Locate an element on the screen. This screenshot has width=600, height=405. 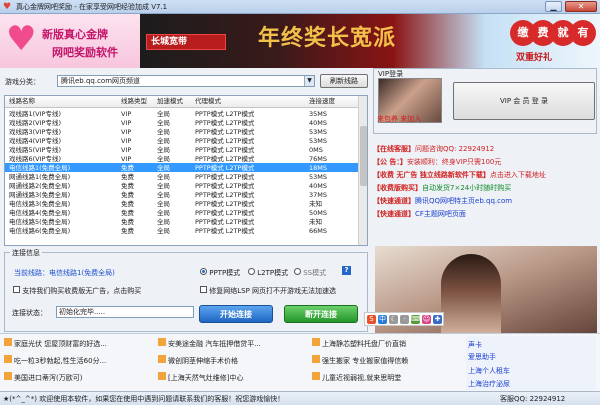
side-photo-ad is located at coordinates (486, 295).